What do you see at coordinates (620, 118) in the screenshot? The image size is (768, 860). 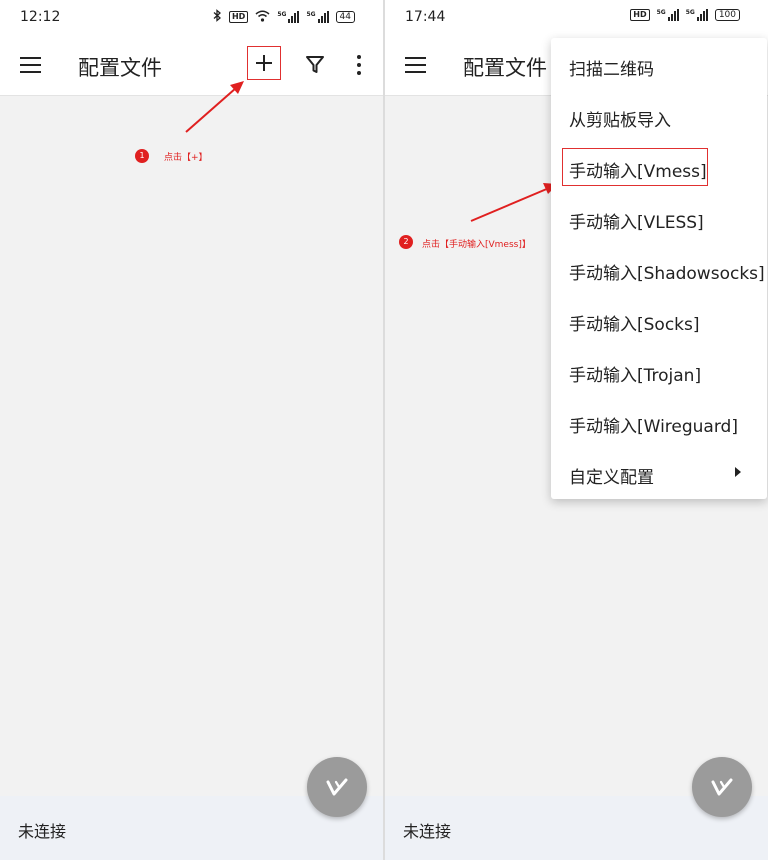 I see `menu-item-import-clipboard: 从剪贴板导入` at bounding box center [620, 118].